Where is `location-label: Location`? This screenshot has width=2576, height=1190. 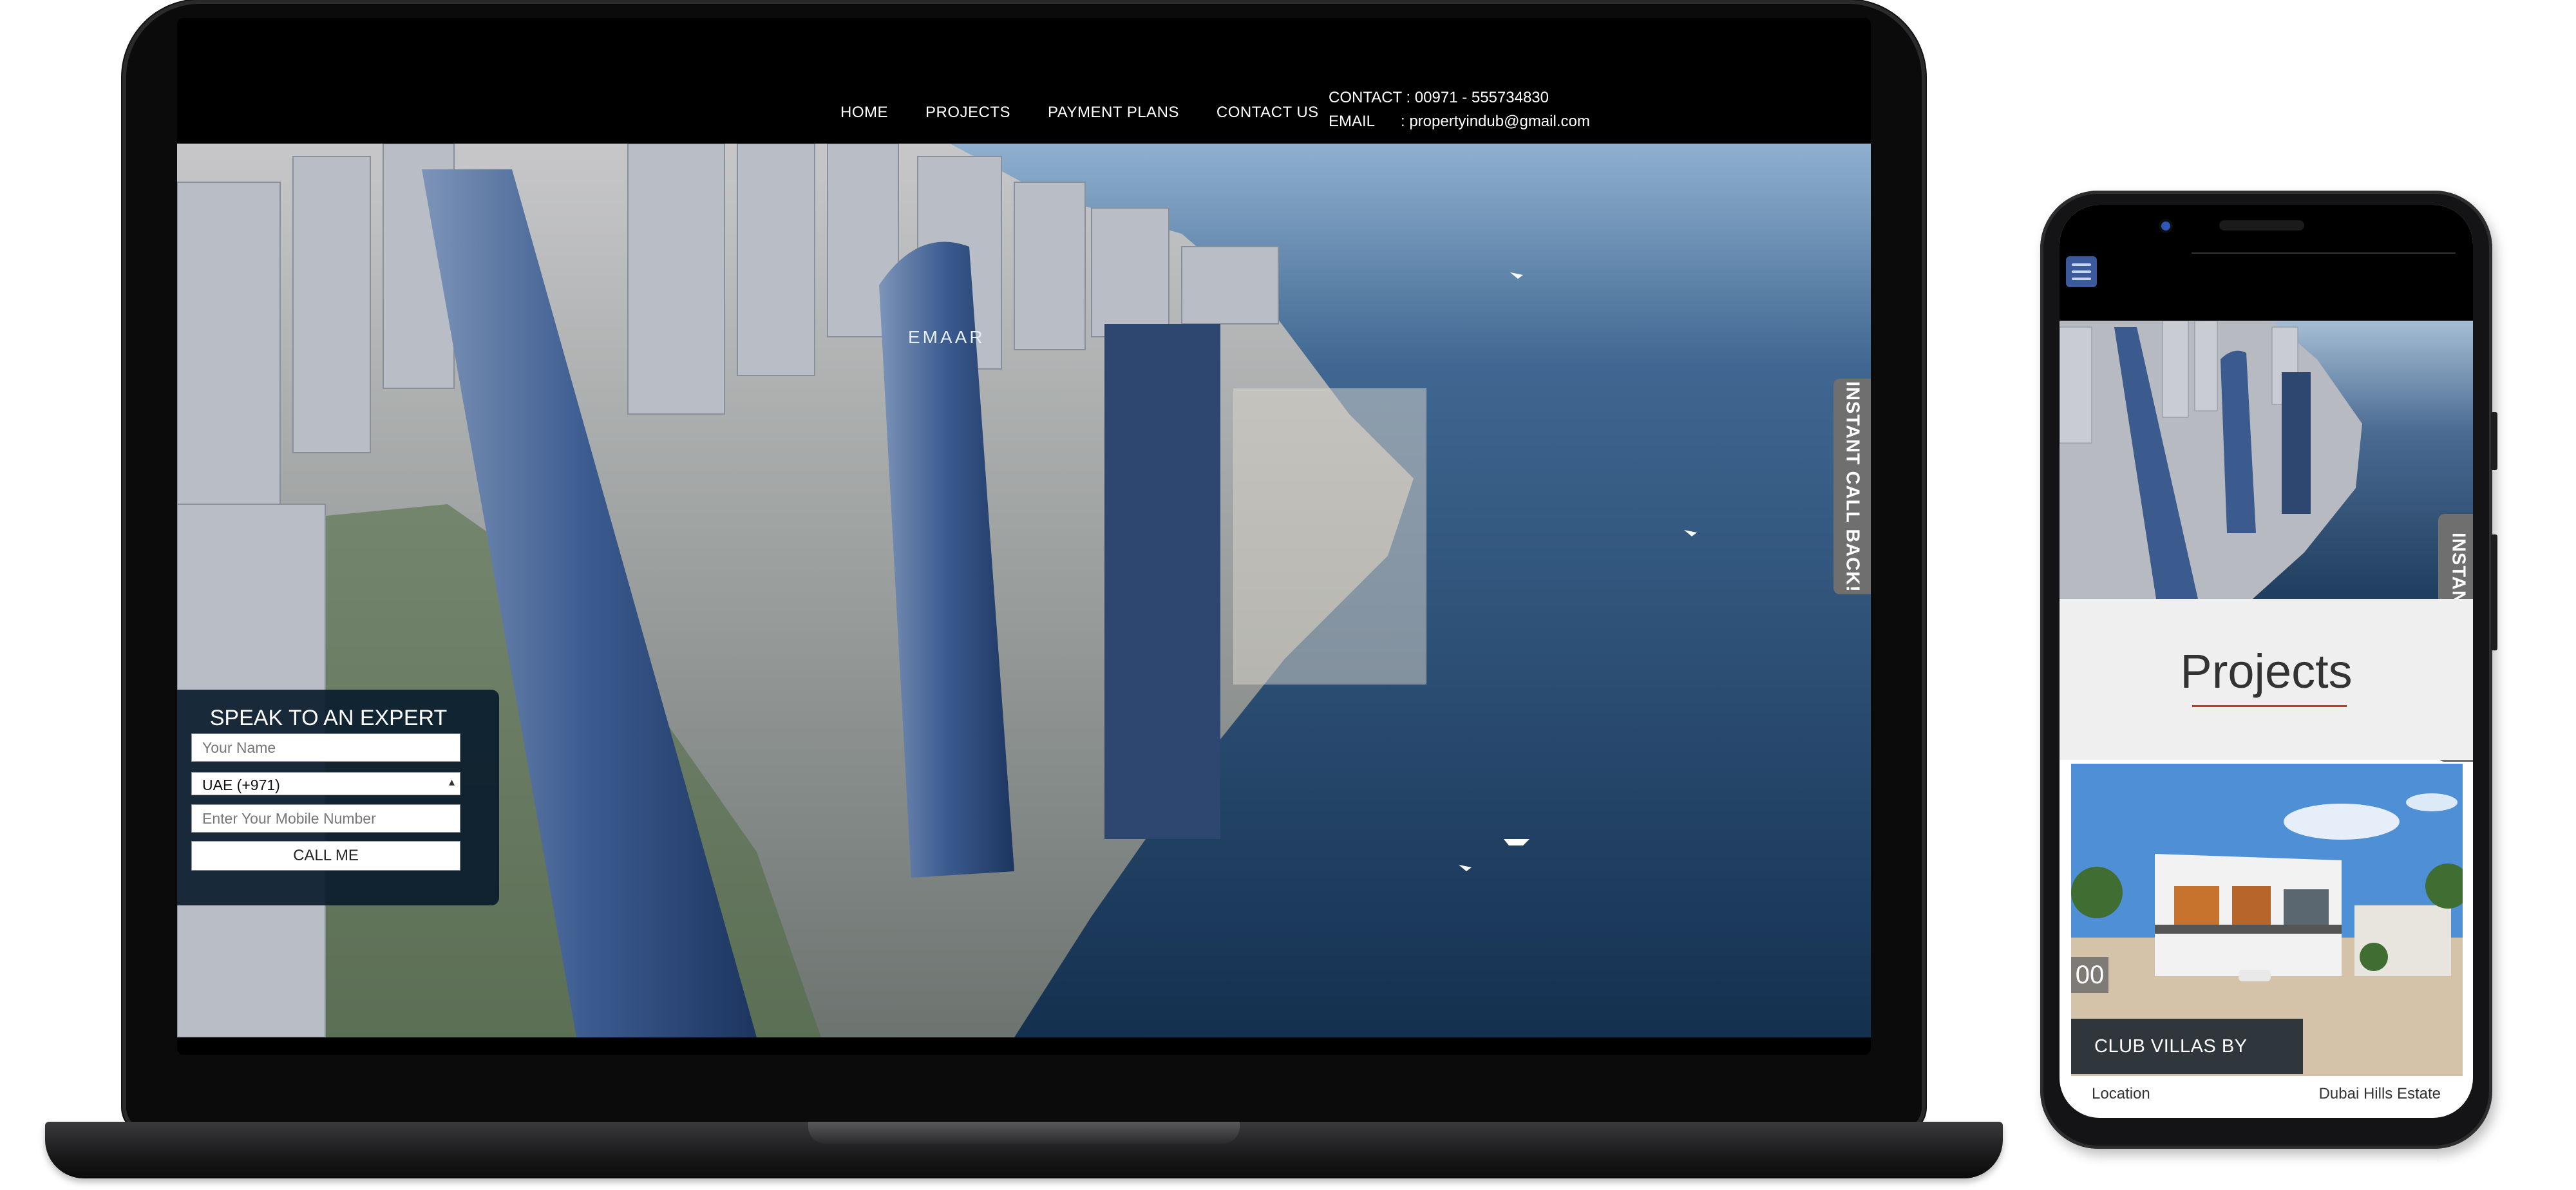
location-label: Location is located at coordinates (2121, 1093).